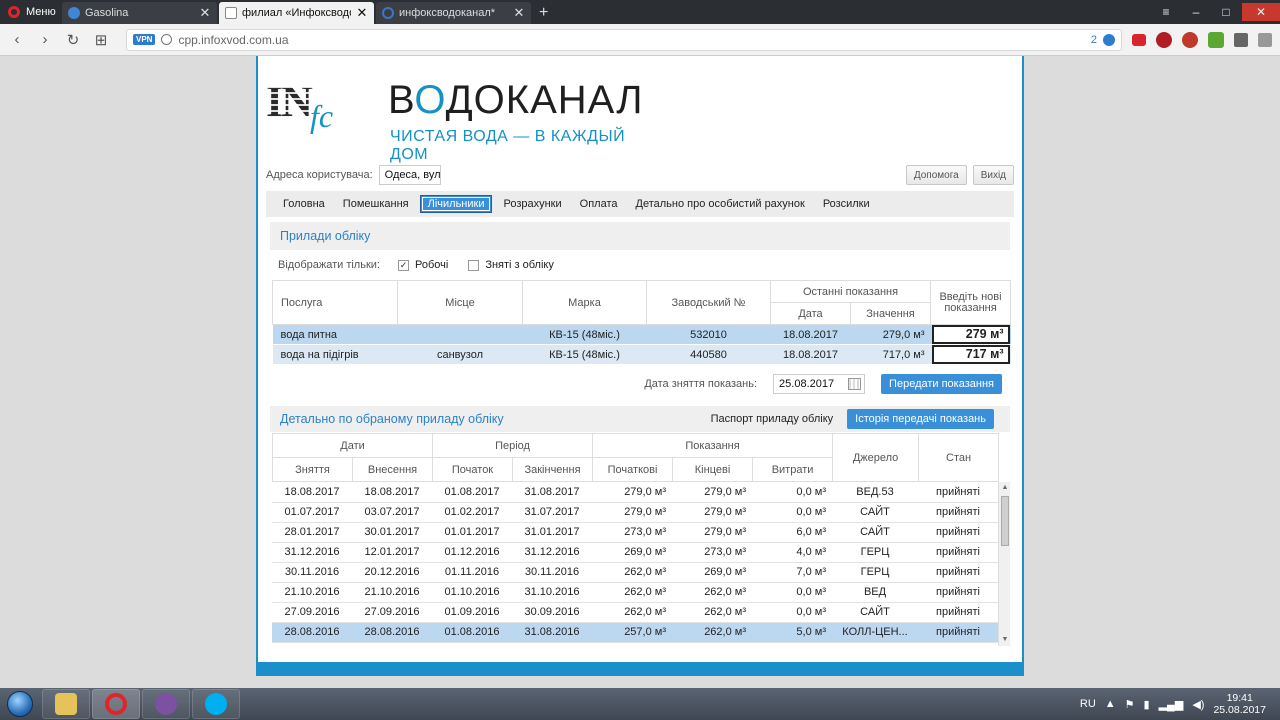 Image resolution: width=1280 pixels, height=720 pixels. I want to click on brand-letter: В, so click(401, 100).